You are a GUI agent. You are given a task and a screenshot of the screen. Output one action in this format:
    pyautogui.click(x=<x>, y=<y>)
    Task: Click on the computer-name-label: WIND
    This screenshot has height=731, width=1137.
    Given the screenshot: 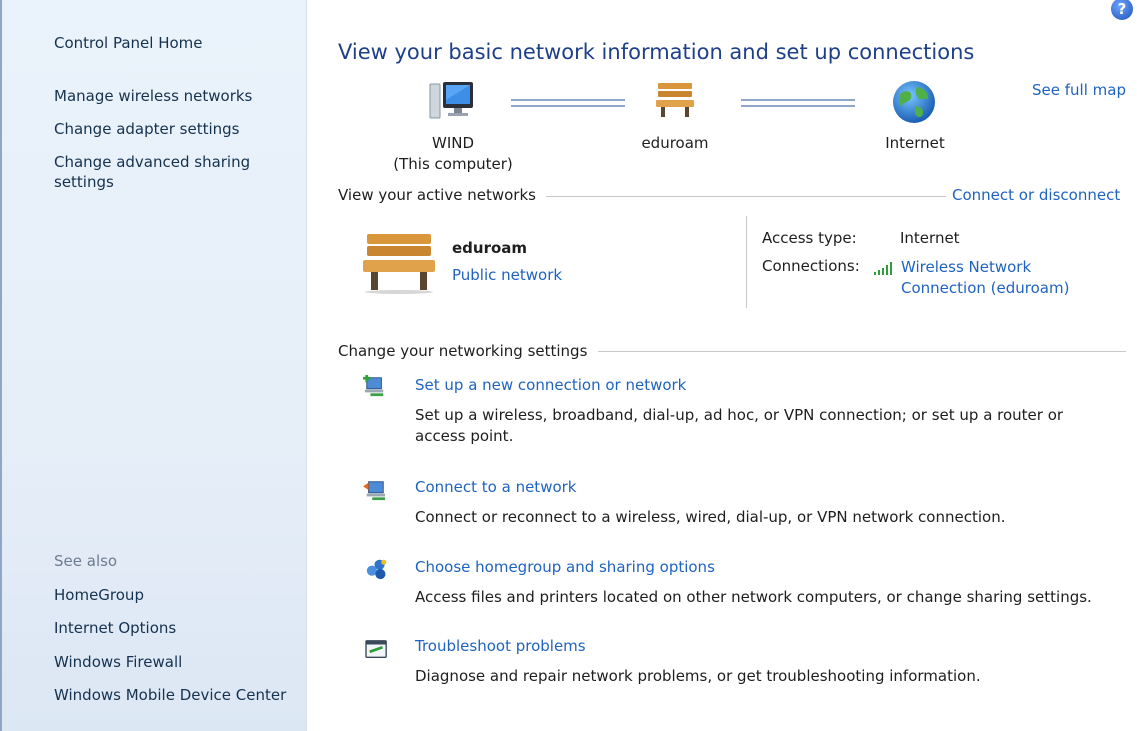 What is the action you would take?
    pyautogui.click(x=453, y=143)
    